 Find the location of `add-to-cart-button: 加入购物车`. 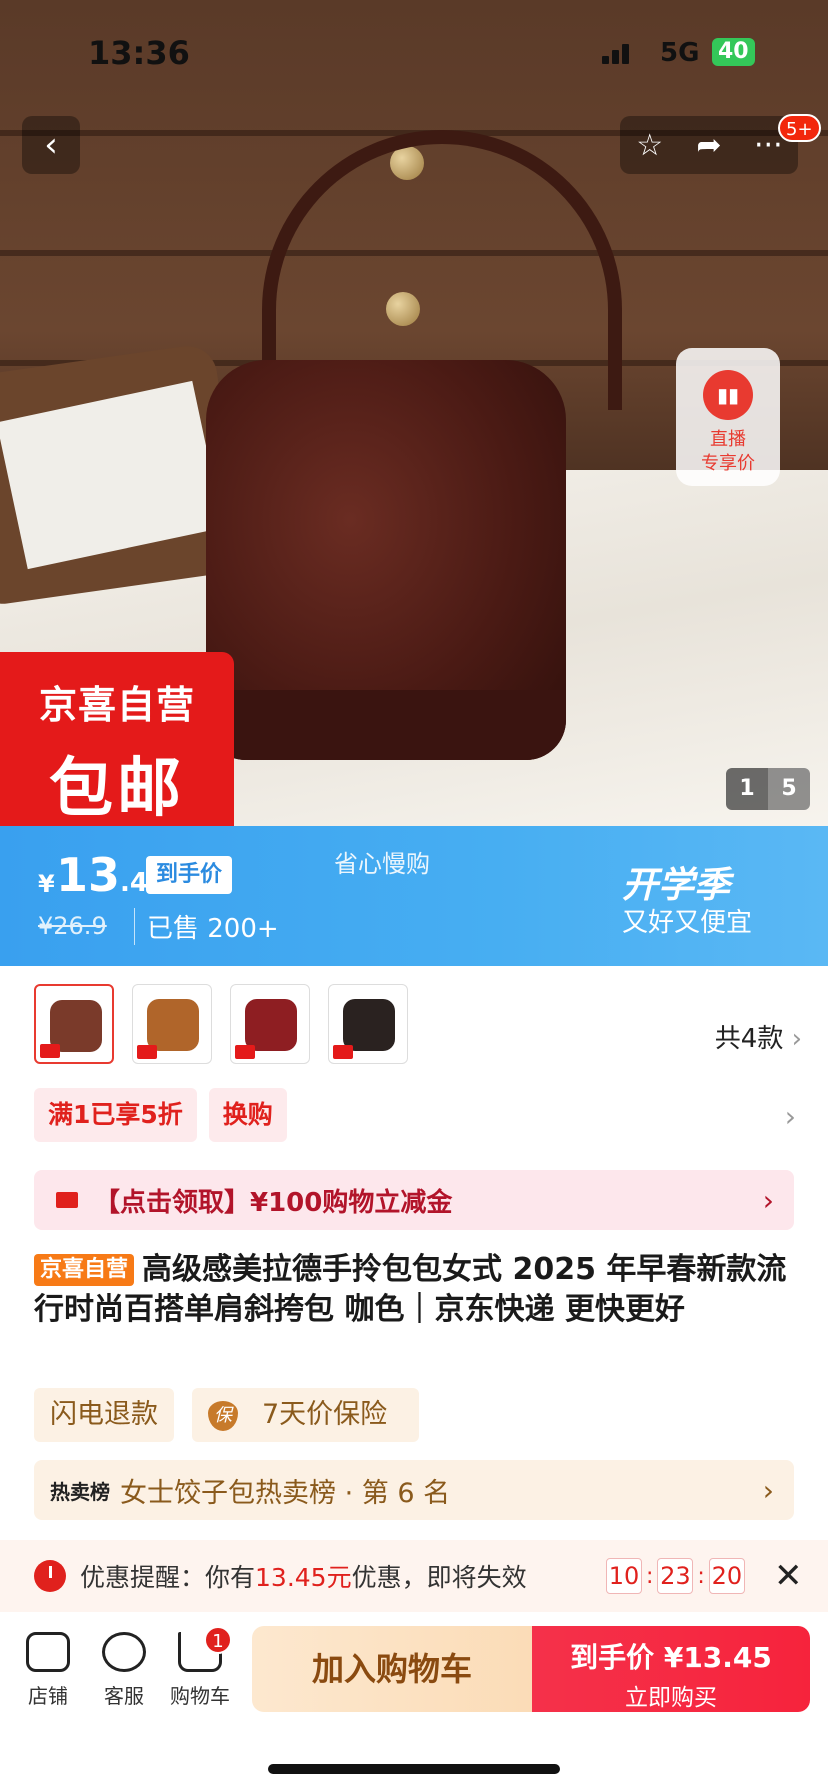

add-to-cart-button: 加入购物车 is located at coordinates (392, 1669).